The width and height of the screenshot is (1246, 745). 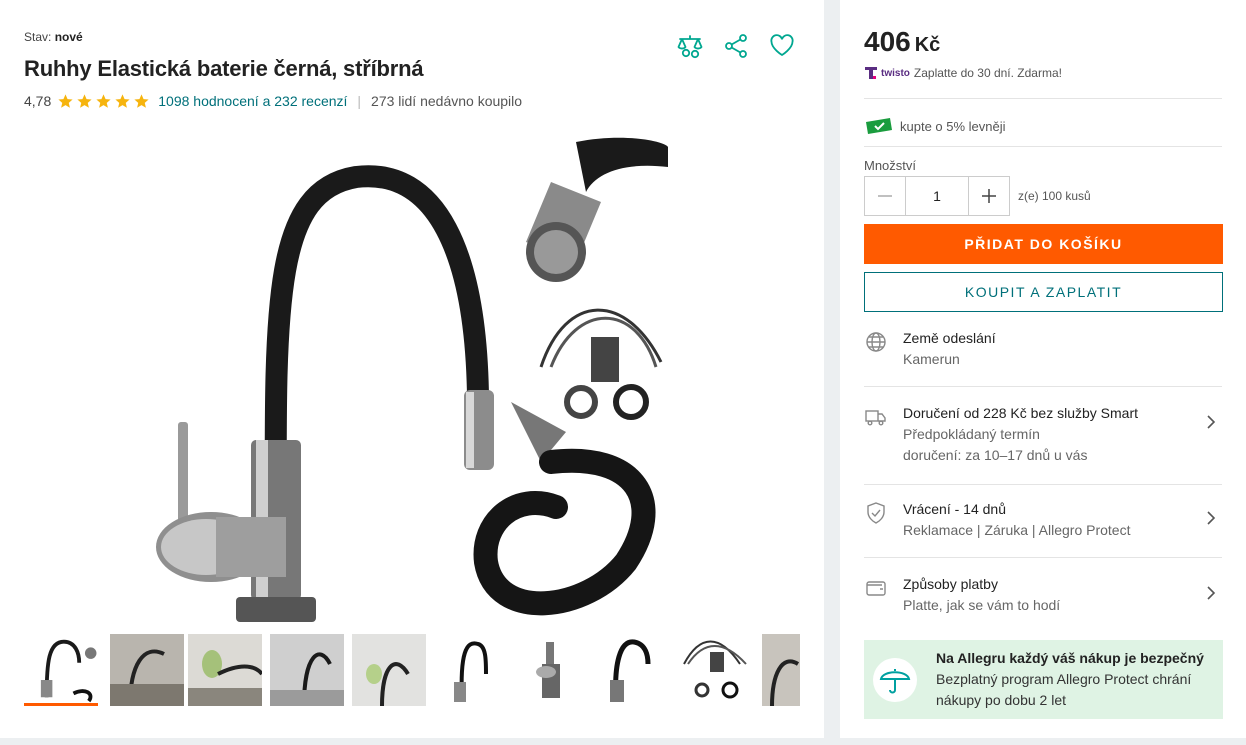 What do you see at coordinates (876, 513) in the screenshot?
I see `shield-icon` at bounding box center [876, 513].